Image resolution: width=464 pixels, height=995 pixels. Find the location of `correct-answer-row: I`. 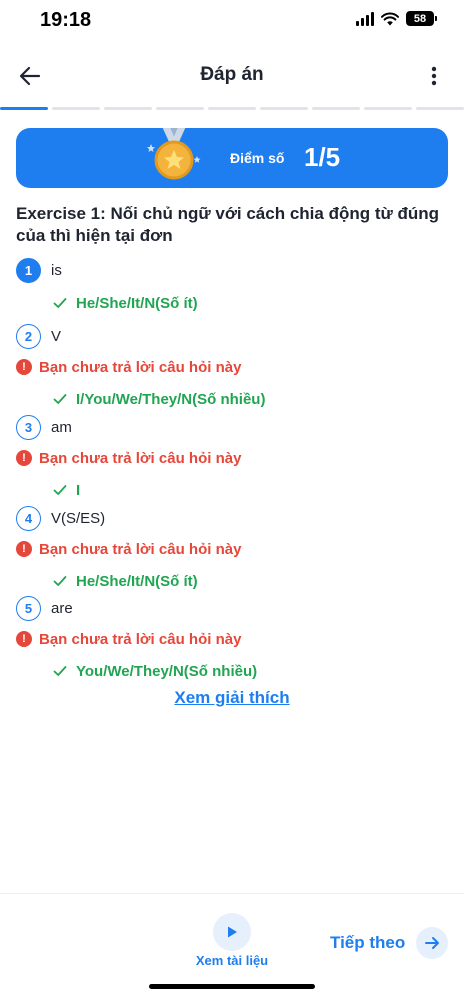

correct-answer-row: I is located at coordinates (231, 490).